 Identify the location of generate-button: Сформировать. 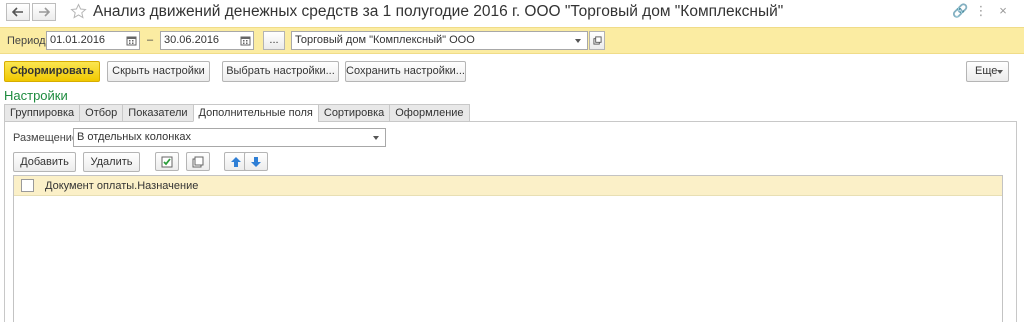
(52, 71).